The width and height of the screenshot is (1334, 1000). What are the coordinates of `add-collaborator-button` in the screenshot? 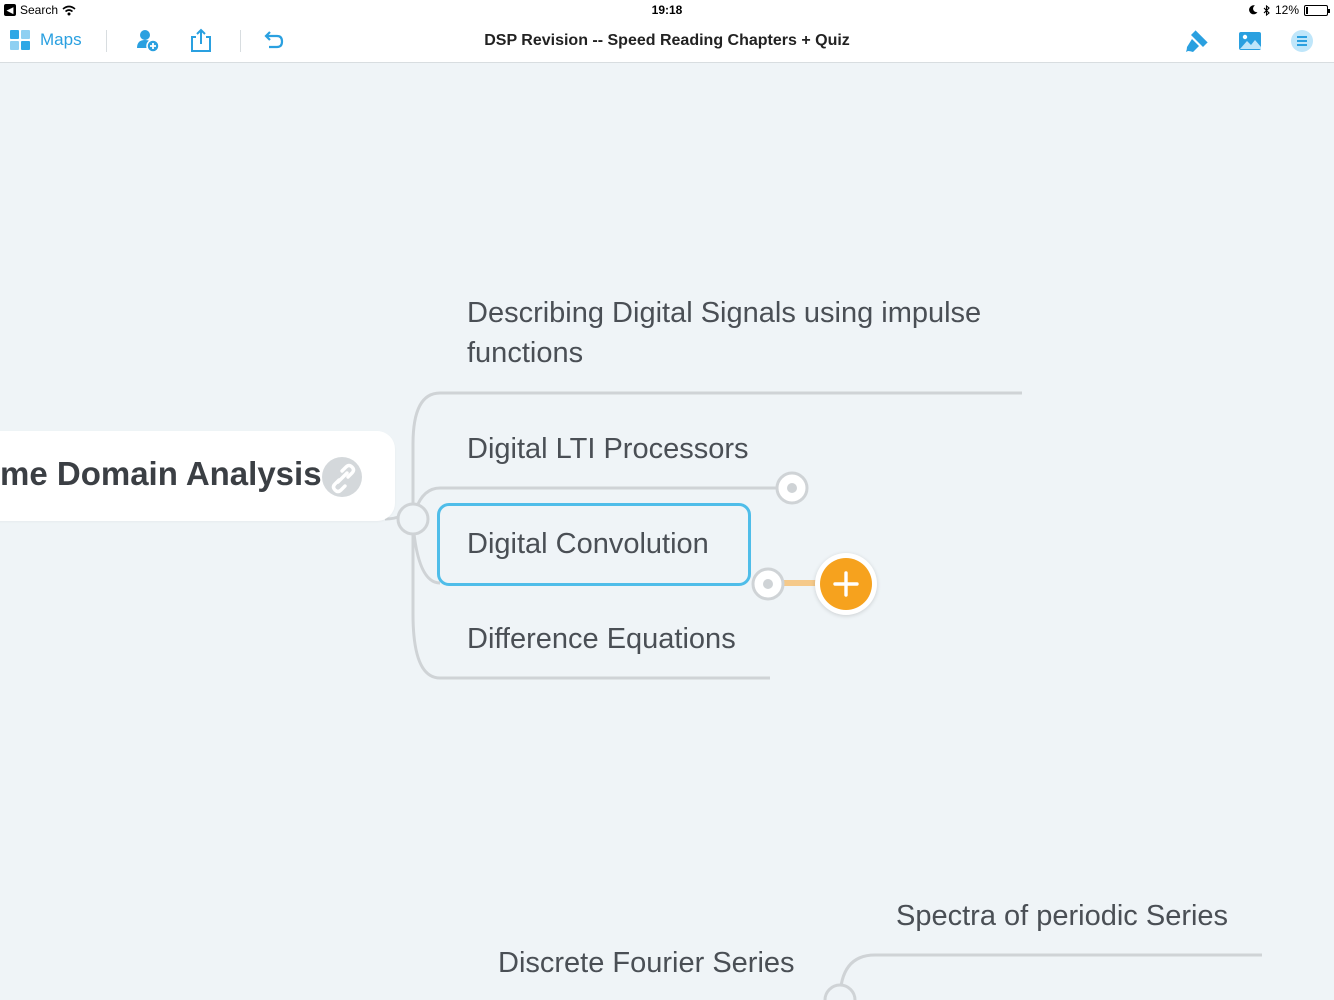 It's located at (148, 41).